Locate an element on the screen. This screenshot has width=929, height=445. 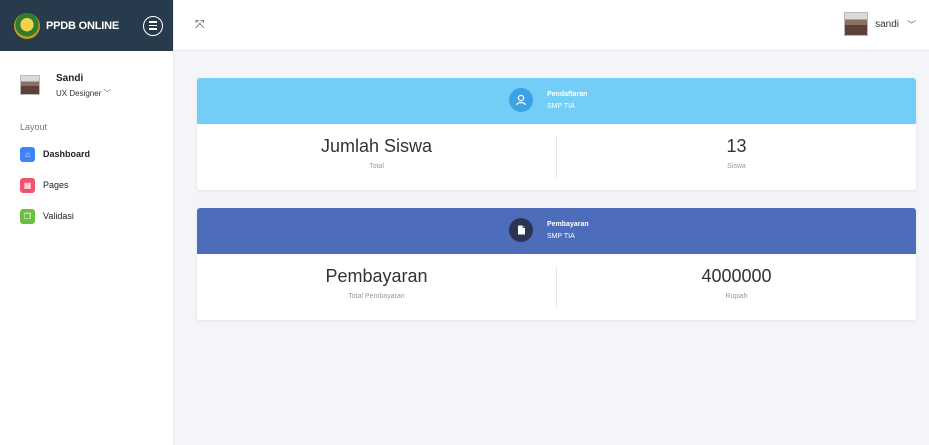
user-role: UX Designer ﹀ is located at coordinates (83, 93).